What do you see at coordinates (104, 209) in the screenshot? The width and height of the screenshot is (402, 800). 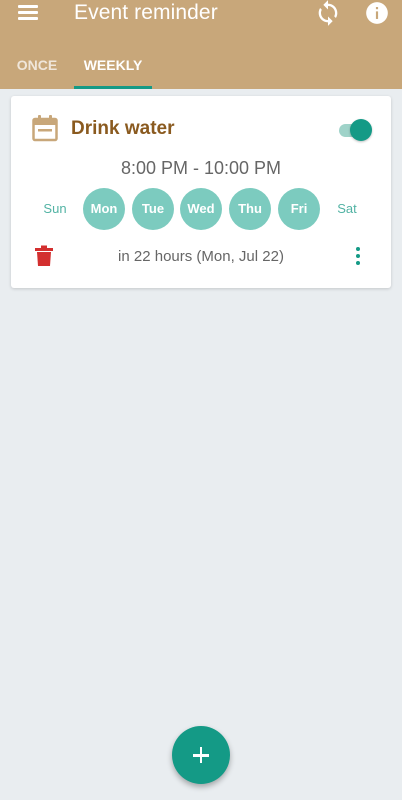 I see `day-mon: Mon` at bounding box center [104, 209].